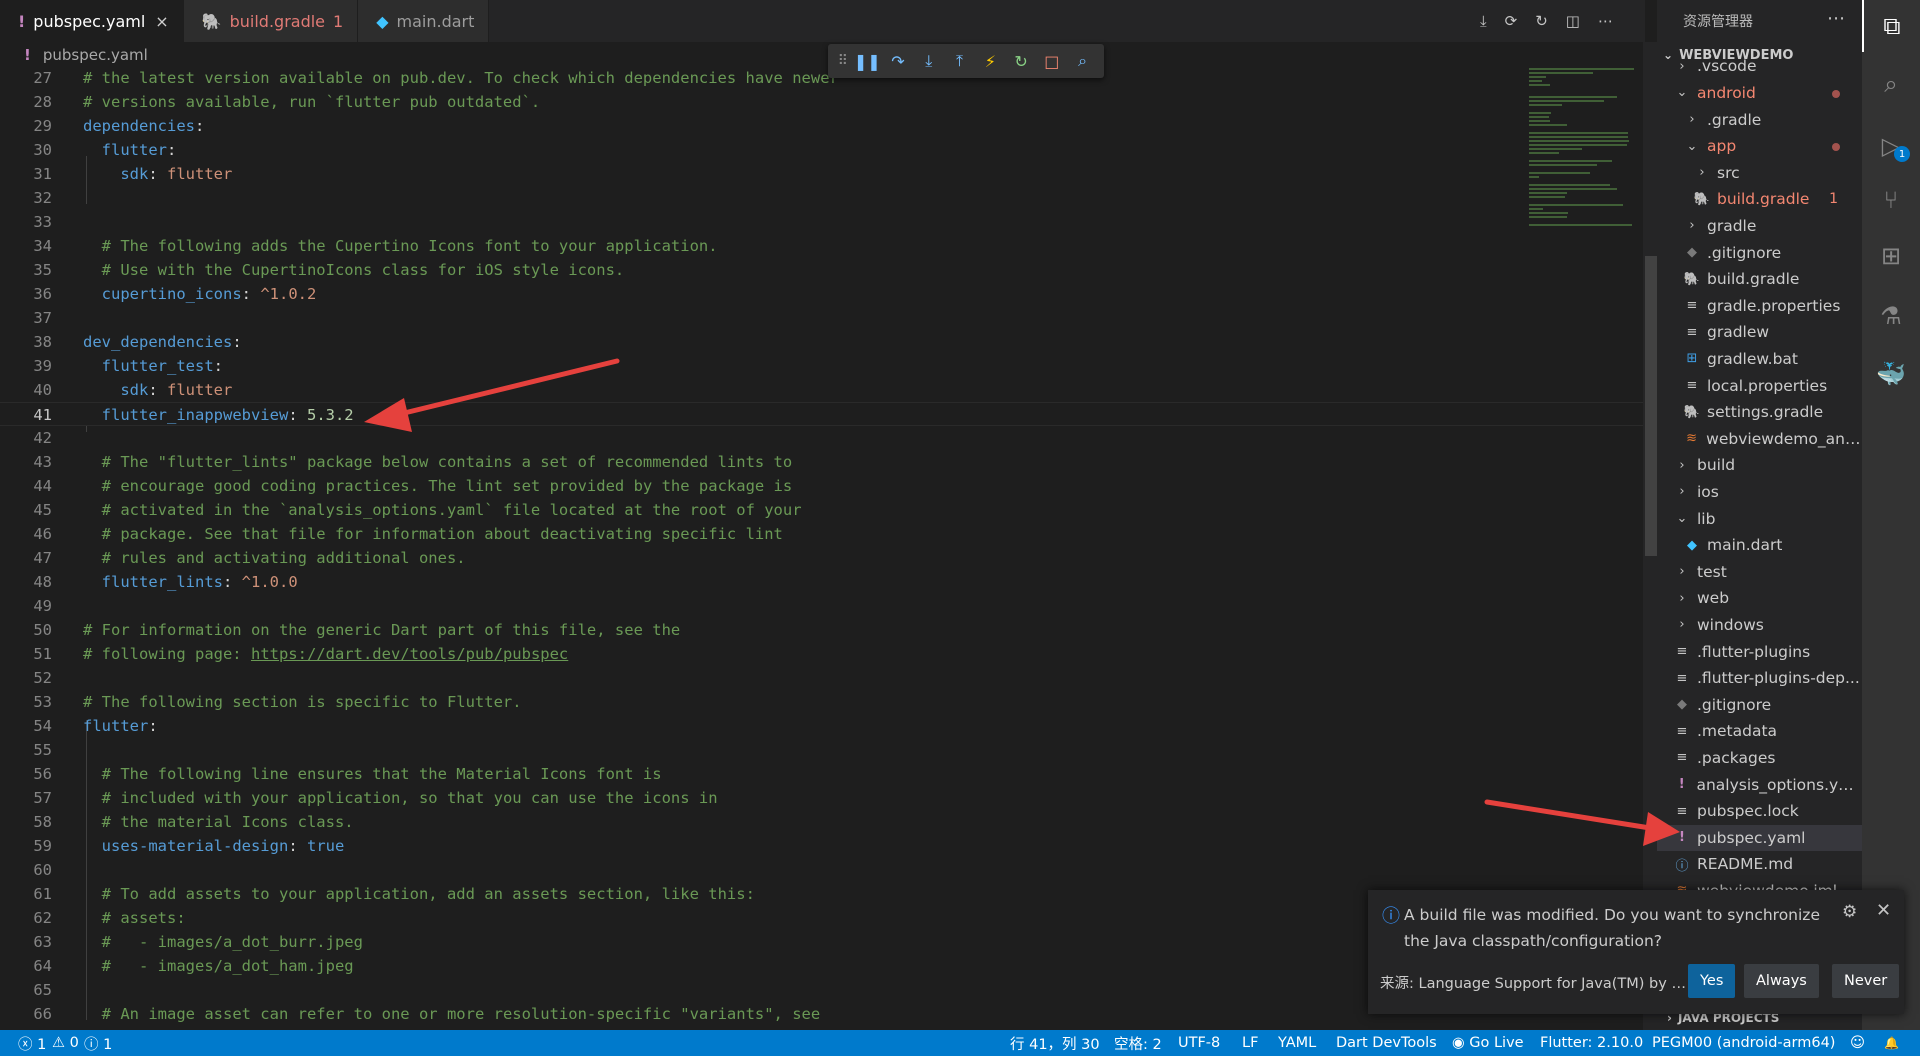 The image size is (1920, 1056). I want to click on step-out-button: ⤒, so click(959, 61).